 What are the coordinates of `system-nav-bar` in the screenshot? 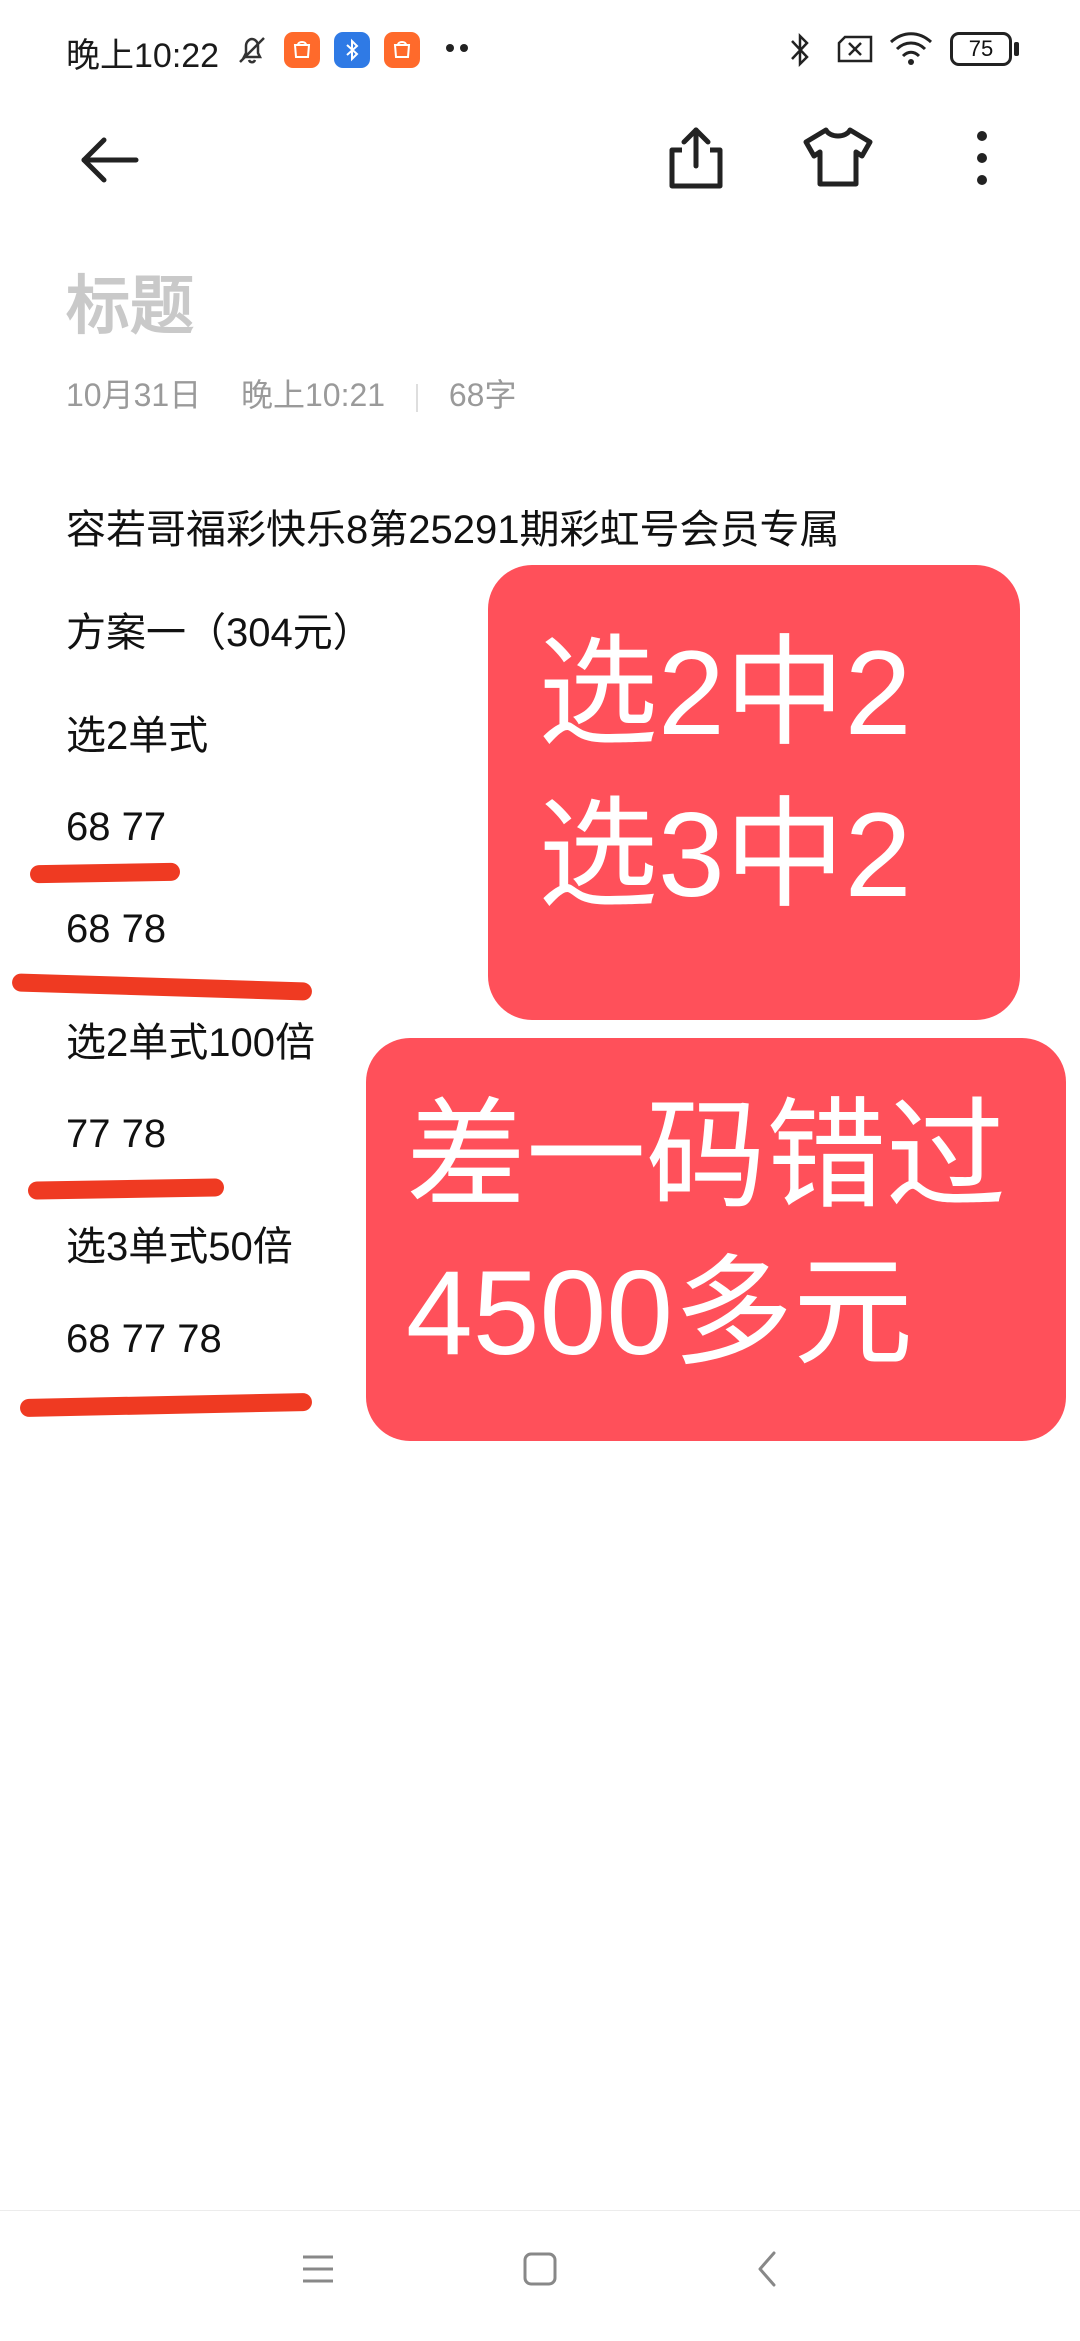 It's located at (540, 2275).